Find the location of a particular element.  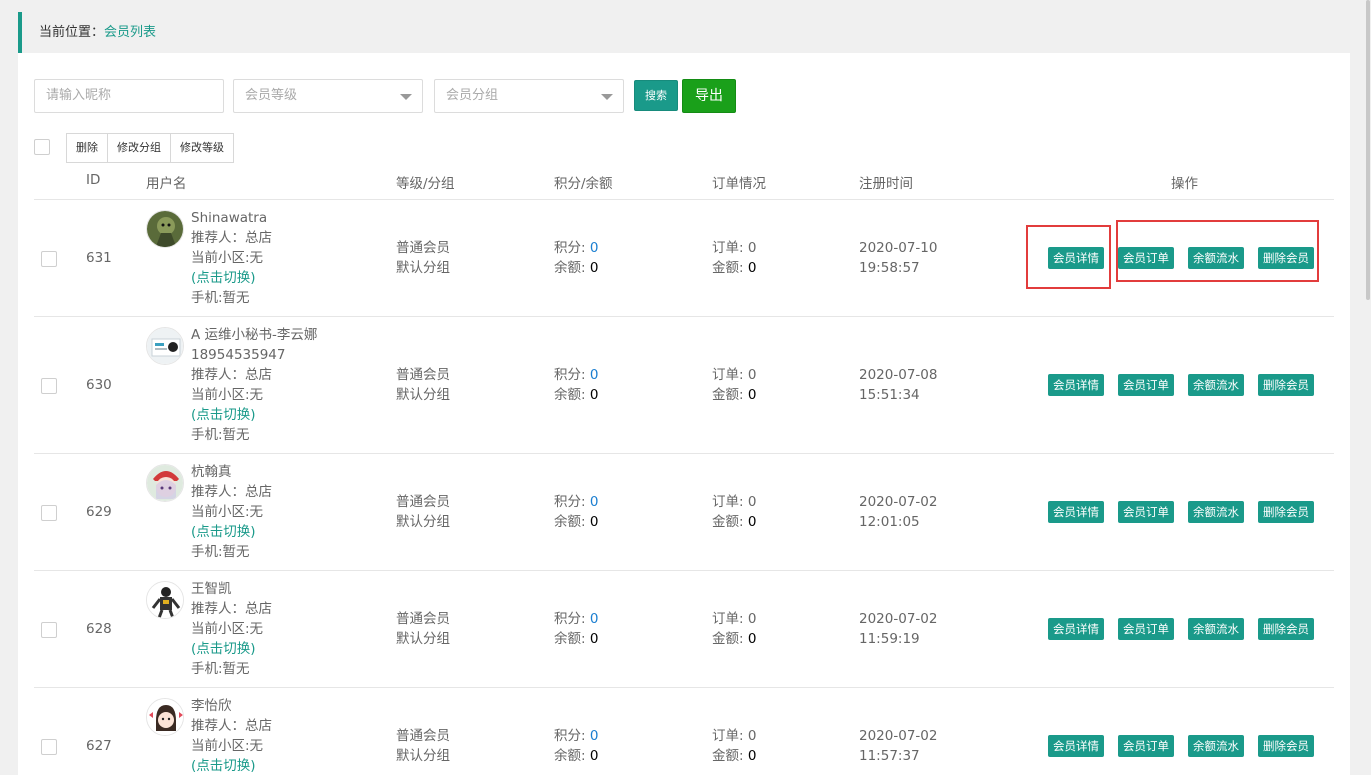

breadcrumb-current: 会员列表 is located at coordinates (130, 32).